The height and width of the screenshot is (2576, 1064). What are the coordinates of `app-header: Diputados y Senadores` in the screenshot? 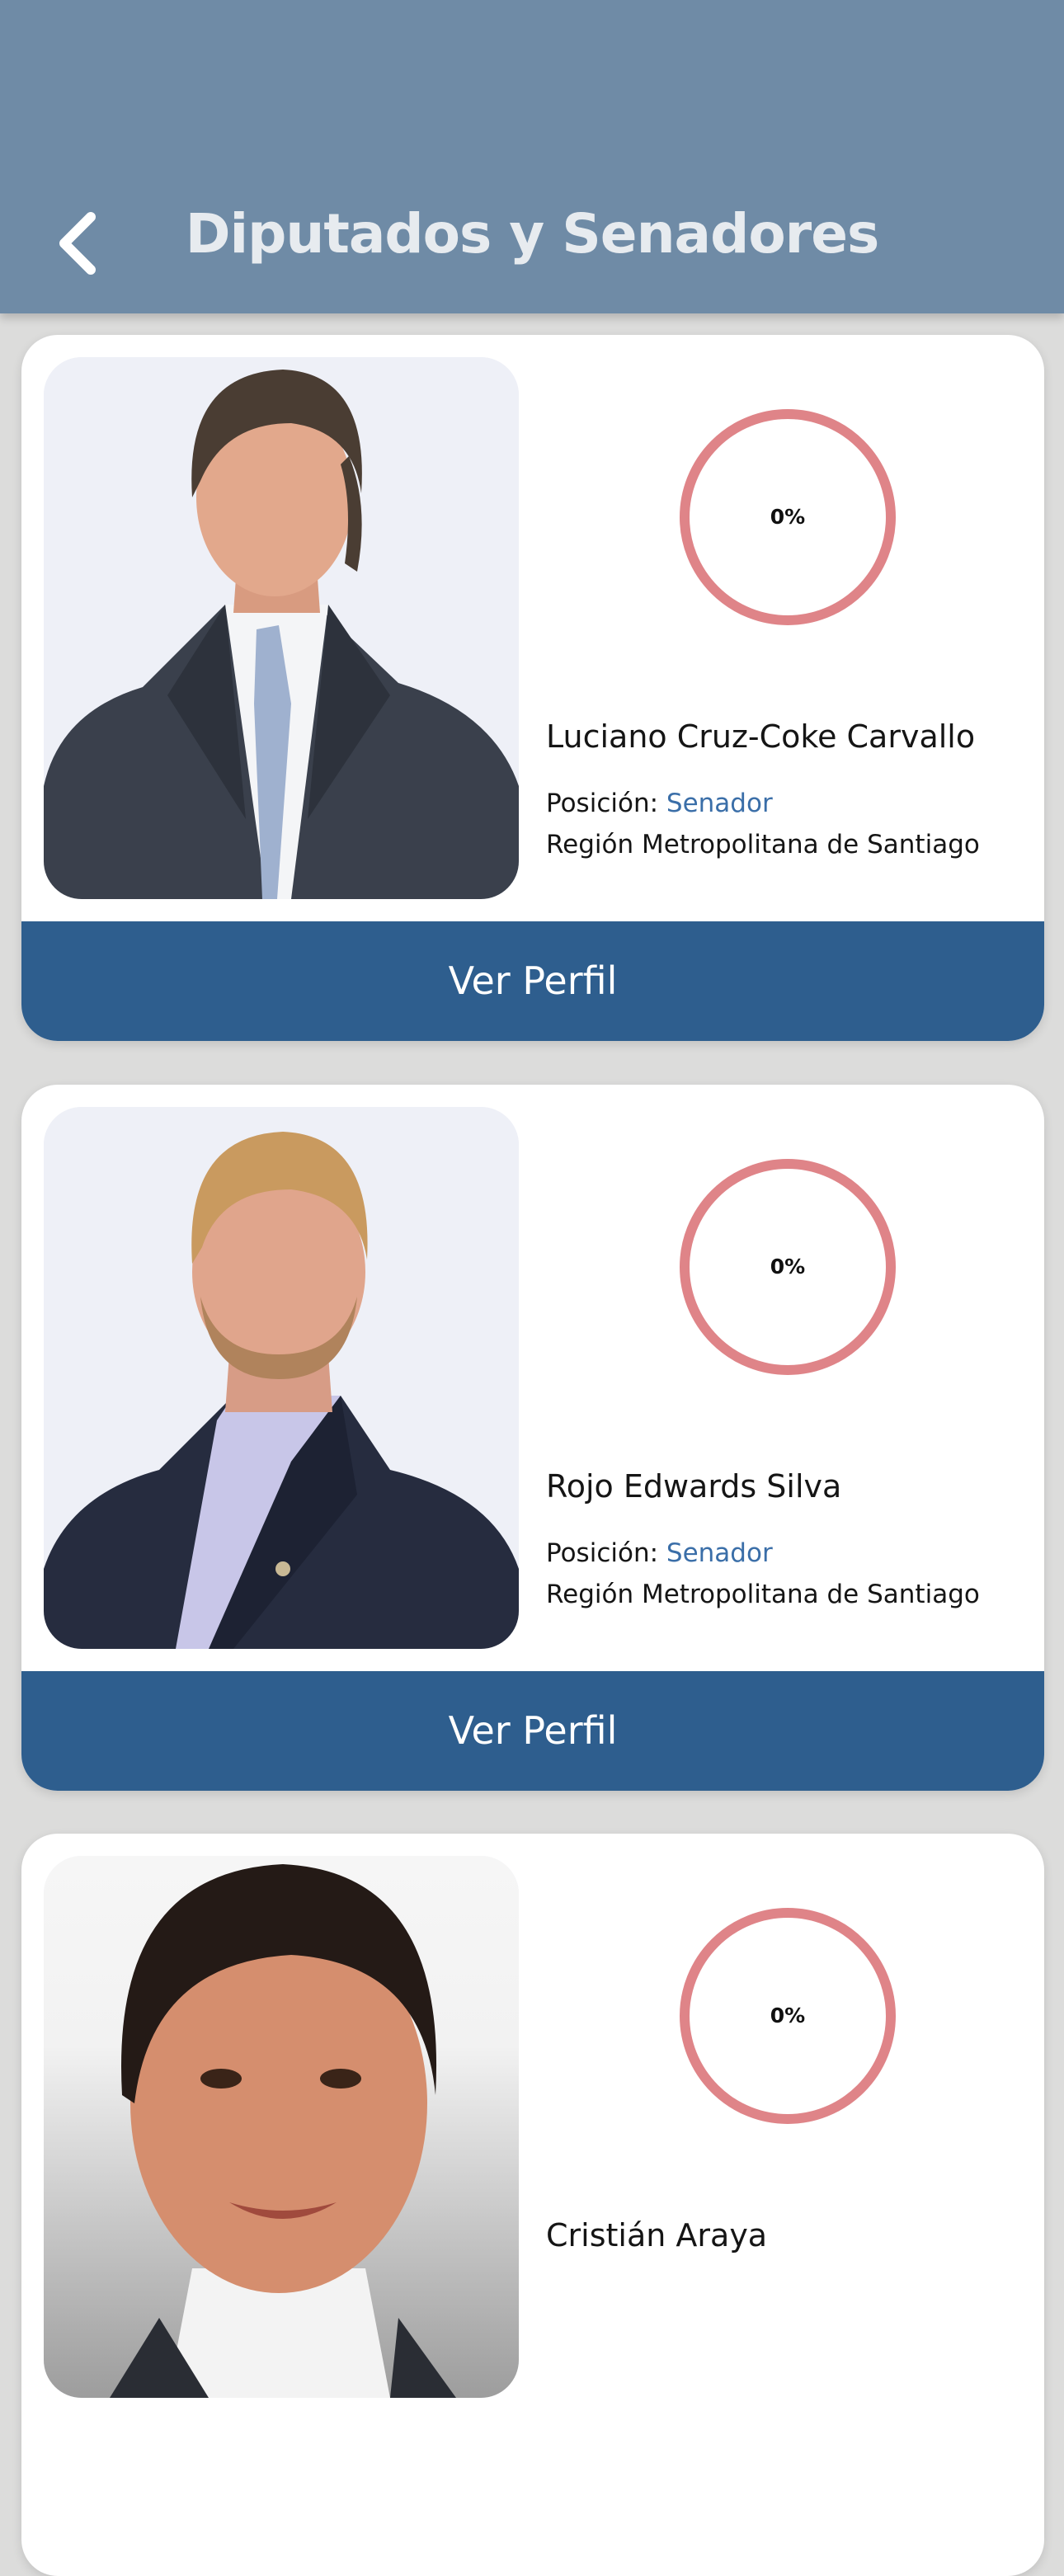 It's located at (532, 156).